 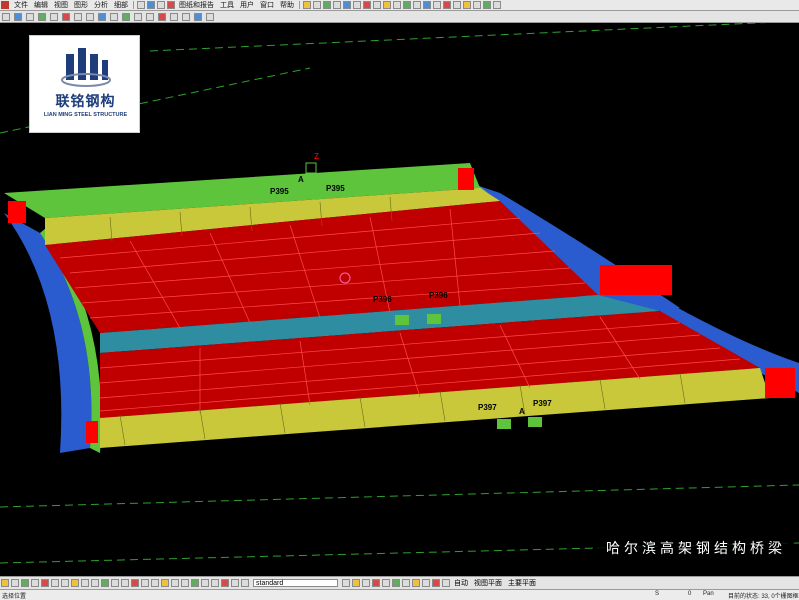 What do you see at coordinates (54, 16) in the screenshot?
I see `select-bolt-icon` at bounding box center [54, 16].